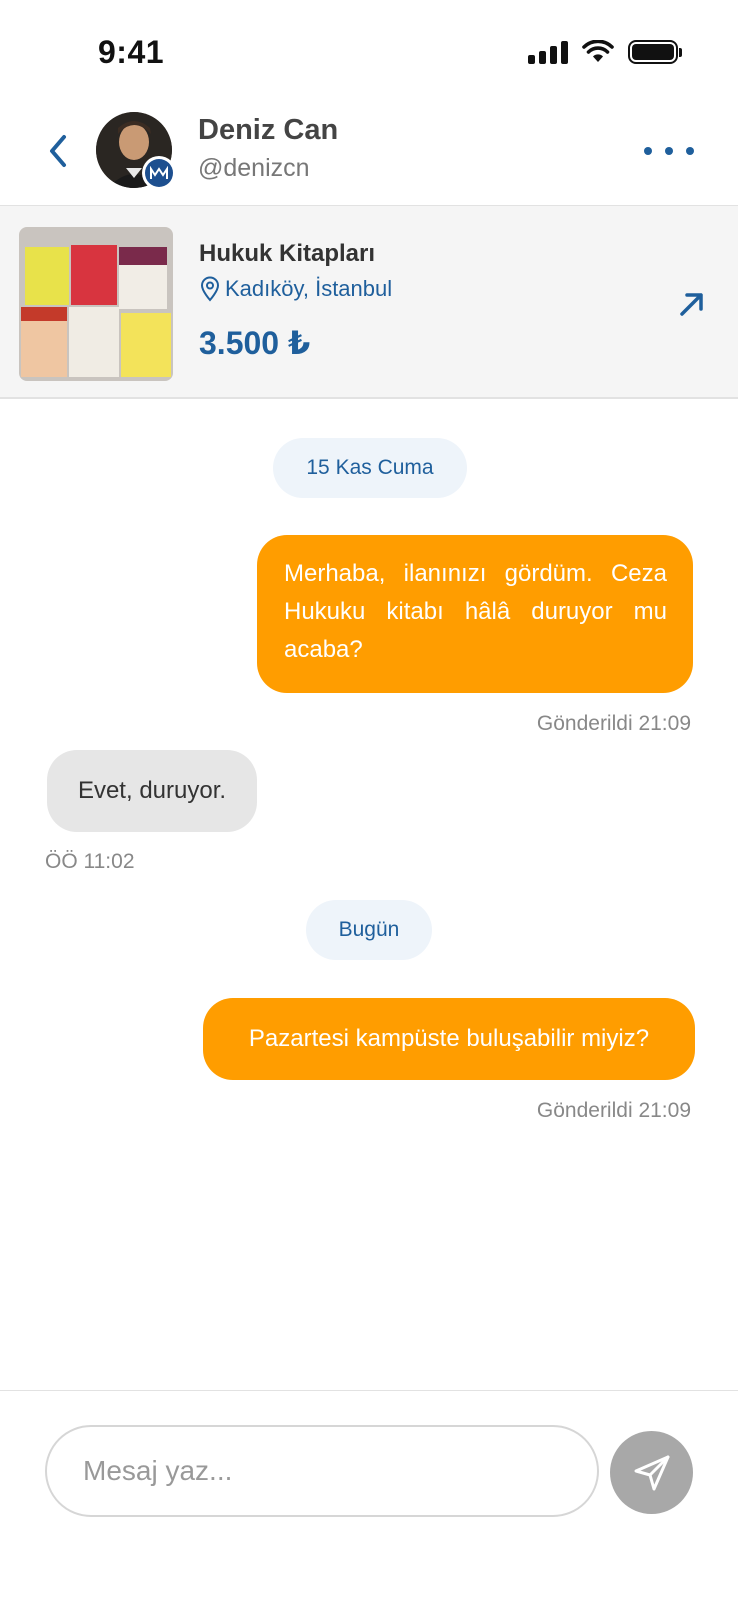 The height and width of the screenshot is (1600, 738). I want to click on date-separator-label: Bugün, so click(369, 929).